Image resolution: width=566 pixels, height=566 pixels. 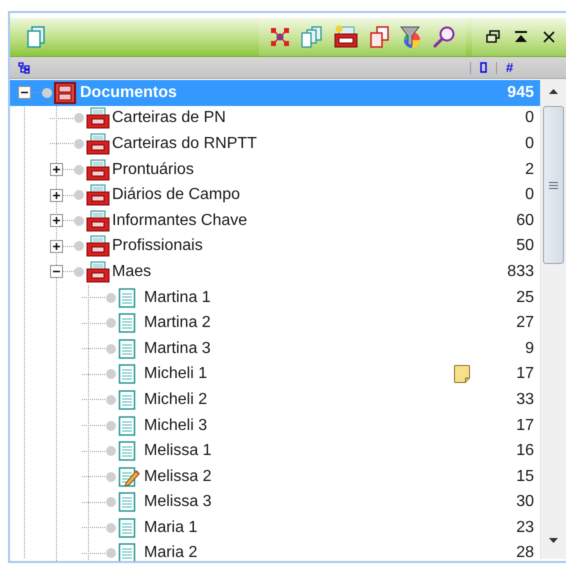 I want to click on copy-pages-icon, so click(x=379, y=37).